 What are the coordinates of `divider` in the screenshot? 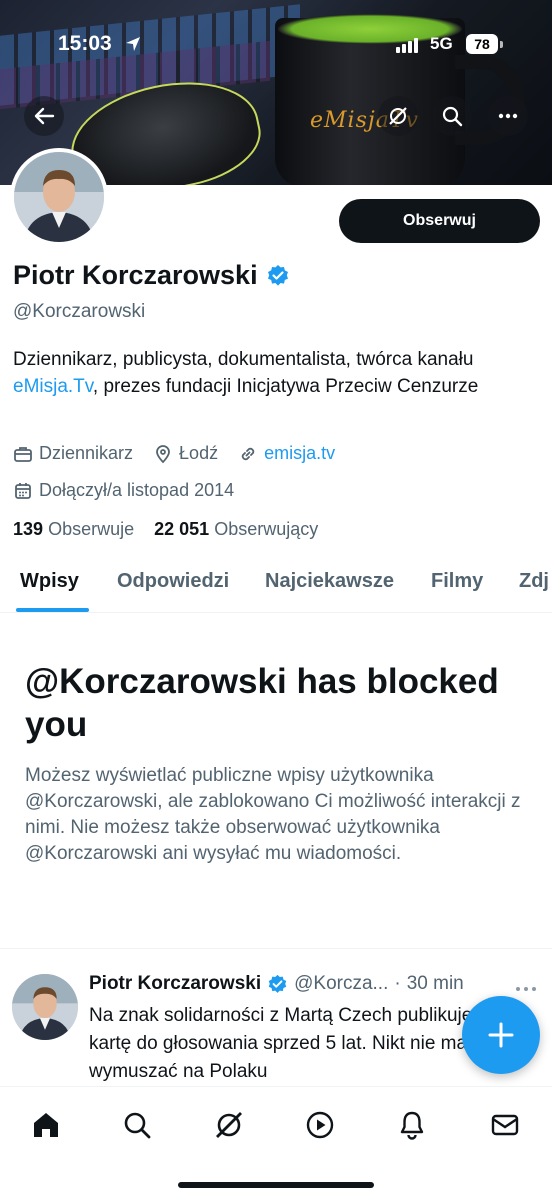 It's located at (276, 948).